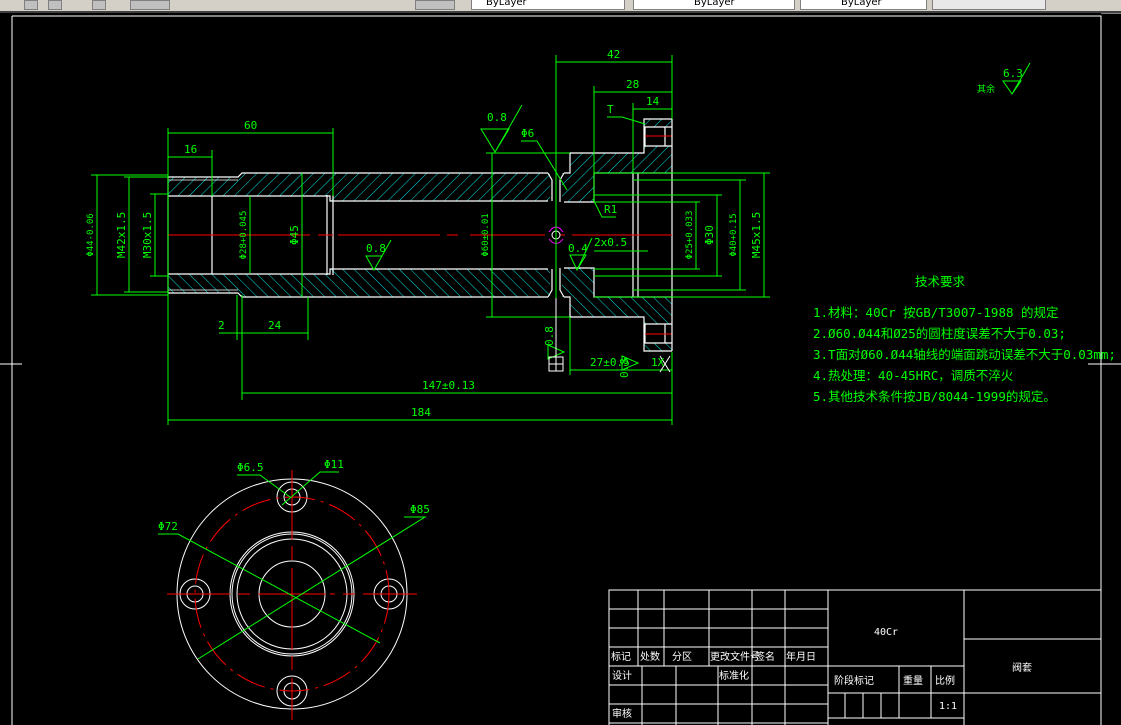  I want to click on dim-14: 14, so click(653, 101).